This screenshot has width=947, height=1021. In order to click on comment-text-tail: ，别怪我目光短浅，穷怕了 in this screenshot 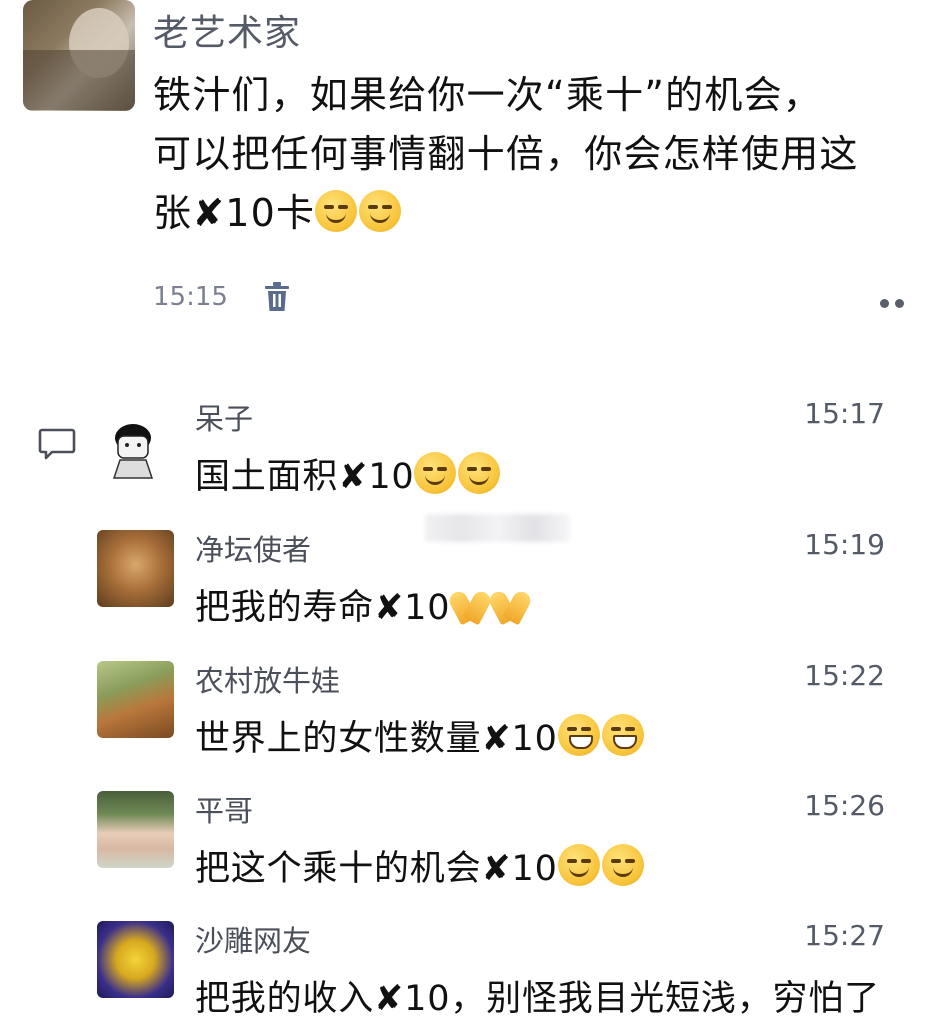, I will do `click(665, 999)`.